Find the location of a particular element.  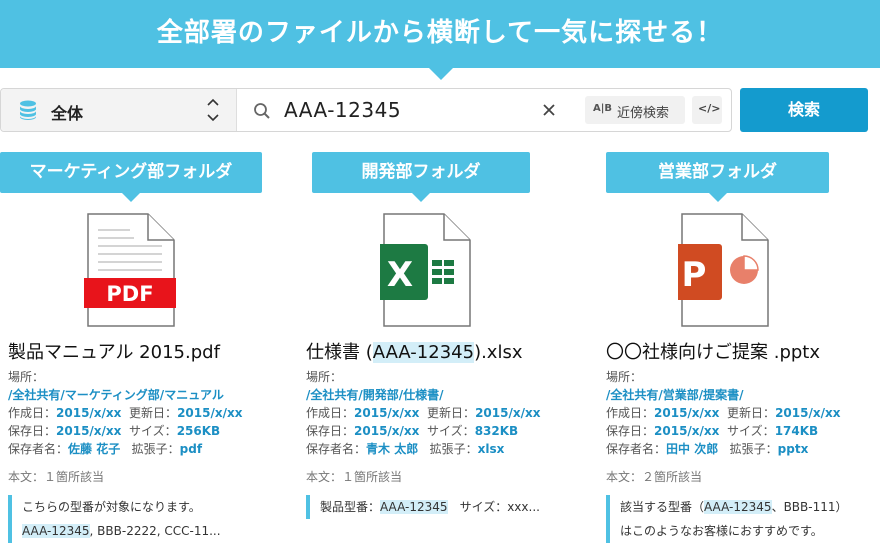

folder-label: マーケティング部フォルダ is located at coordinates (131, 172).